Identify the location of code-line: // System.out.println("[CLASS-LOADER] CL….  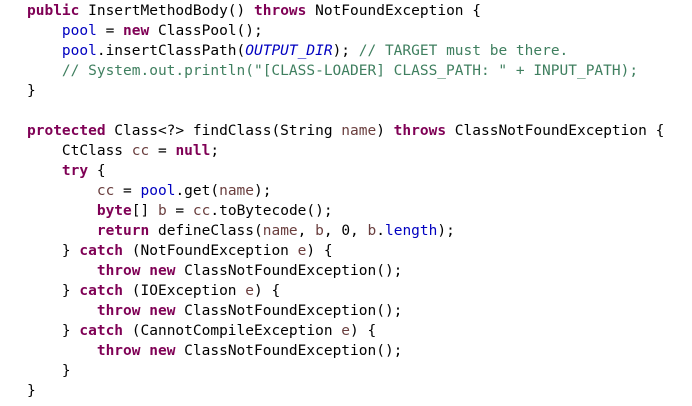
(346, 71).